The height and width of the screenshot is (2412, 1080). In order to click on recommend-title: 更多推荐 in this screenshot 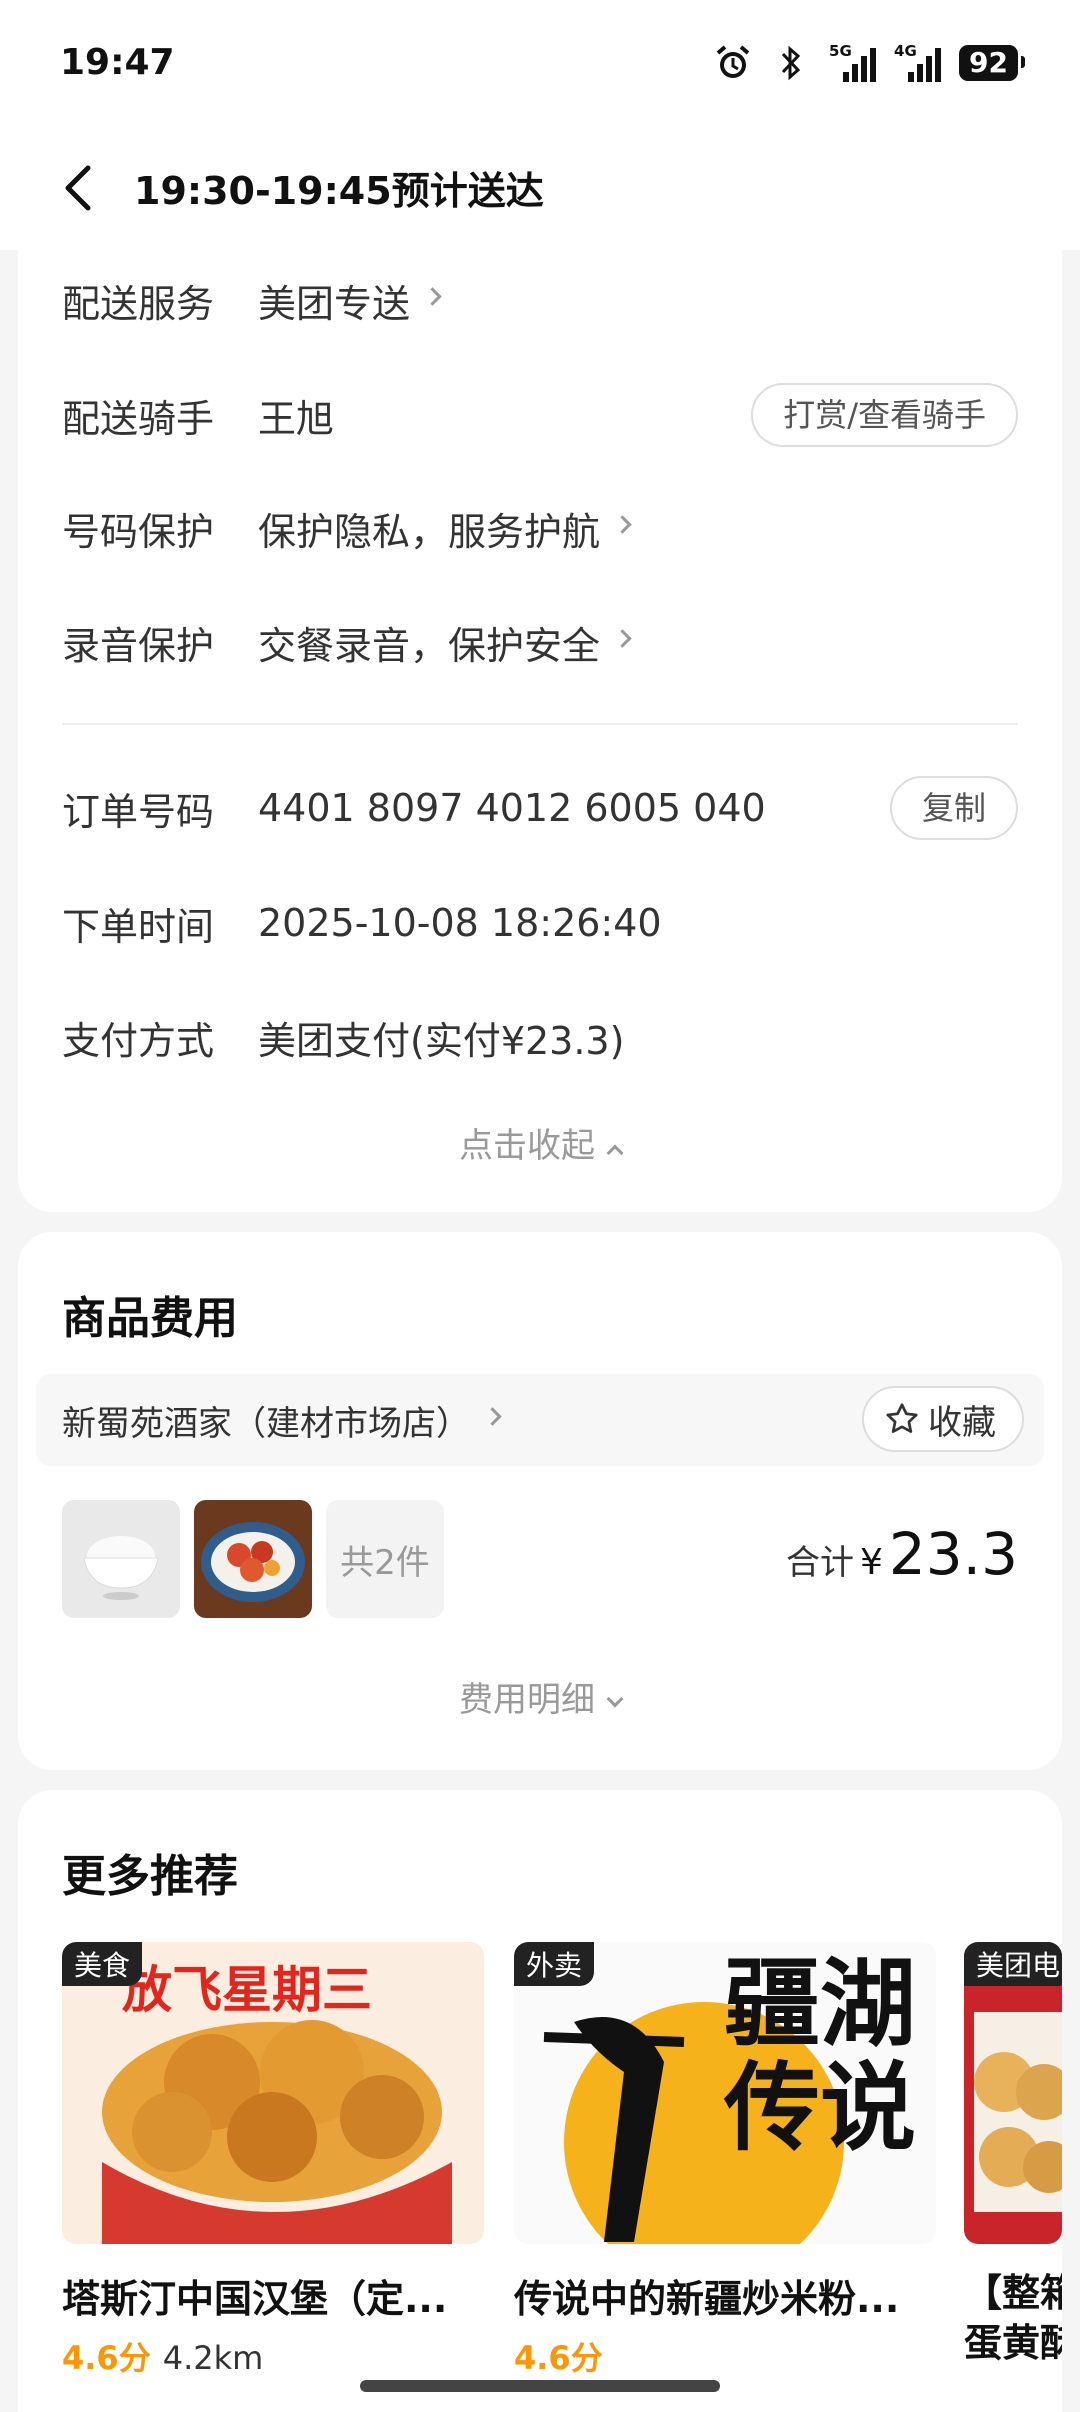, I will do `click(150, 1876)`.